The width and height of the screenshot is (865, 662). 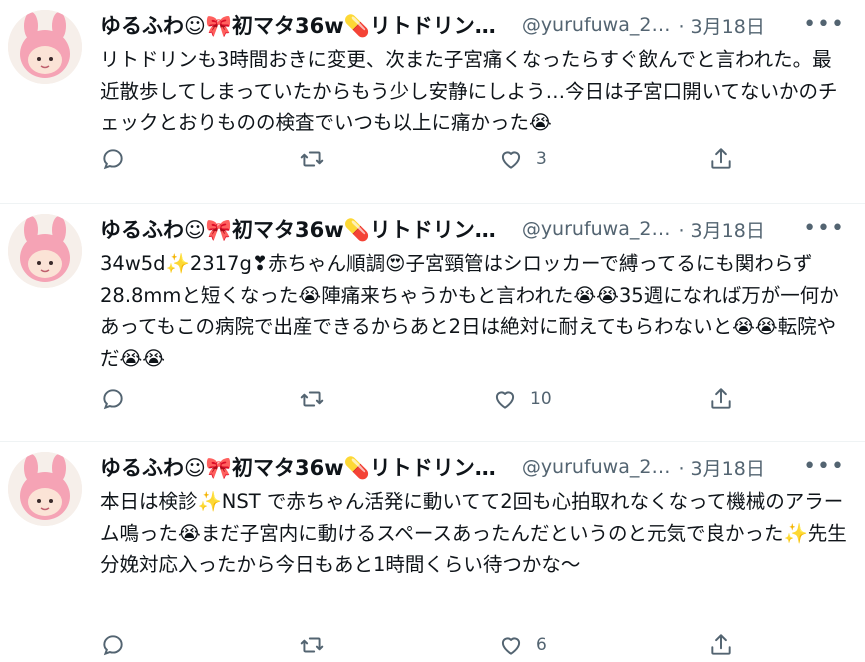 I want to click on like-count: 6, so click(x=541, y=645).